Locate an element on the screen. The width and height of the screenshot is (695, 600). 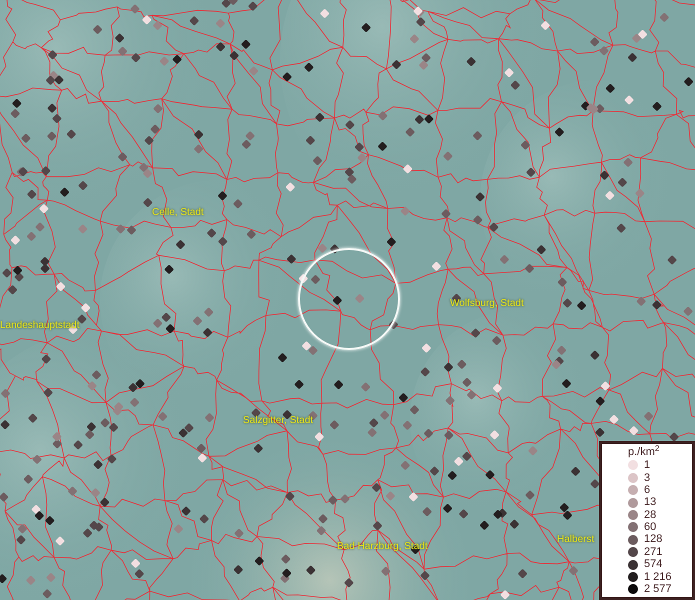
place-label: Halberst is located at coordinates (575, 540).